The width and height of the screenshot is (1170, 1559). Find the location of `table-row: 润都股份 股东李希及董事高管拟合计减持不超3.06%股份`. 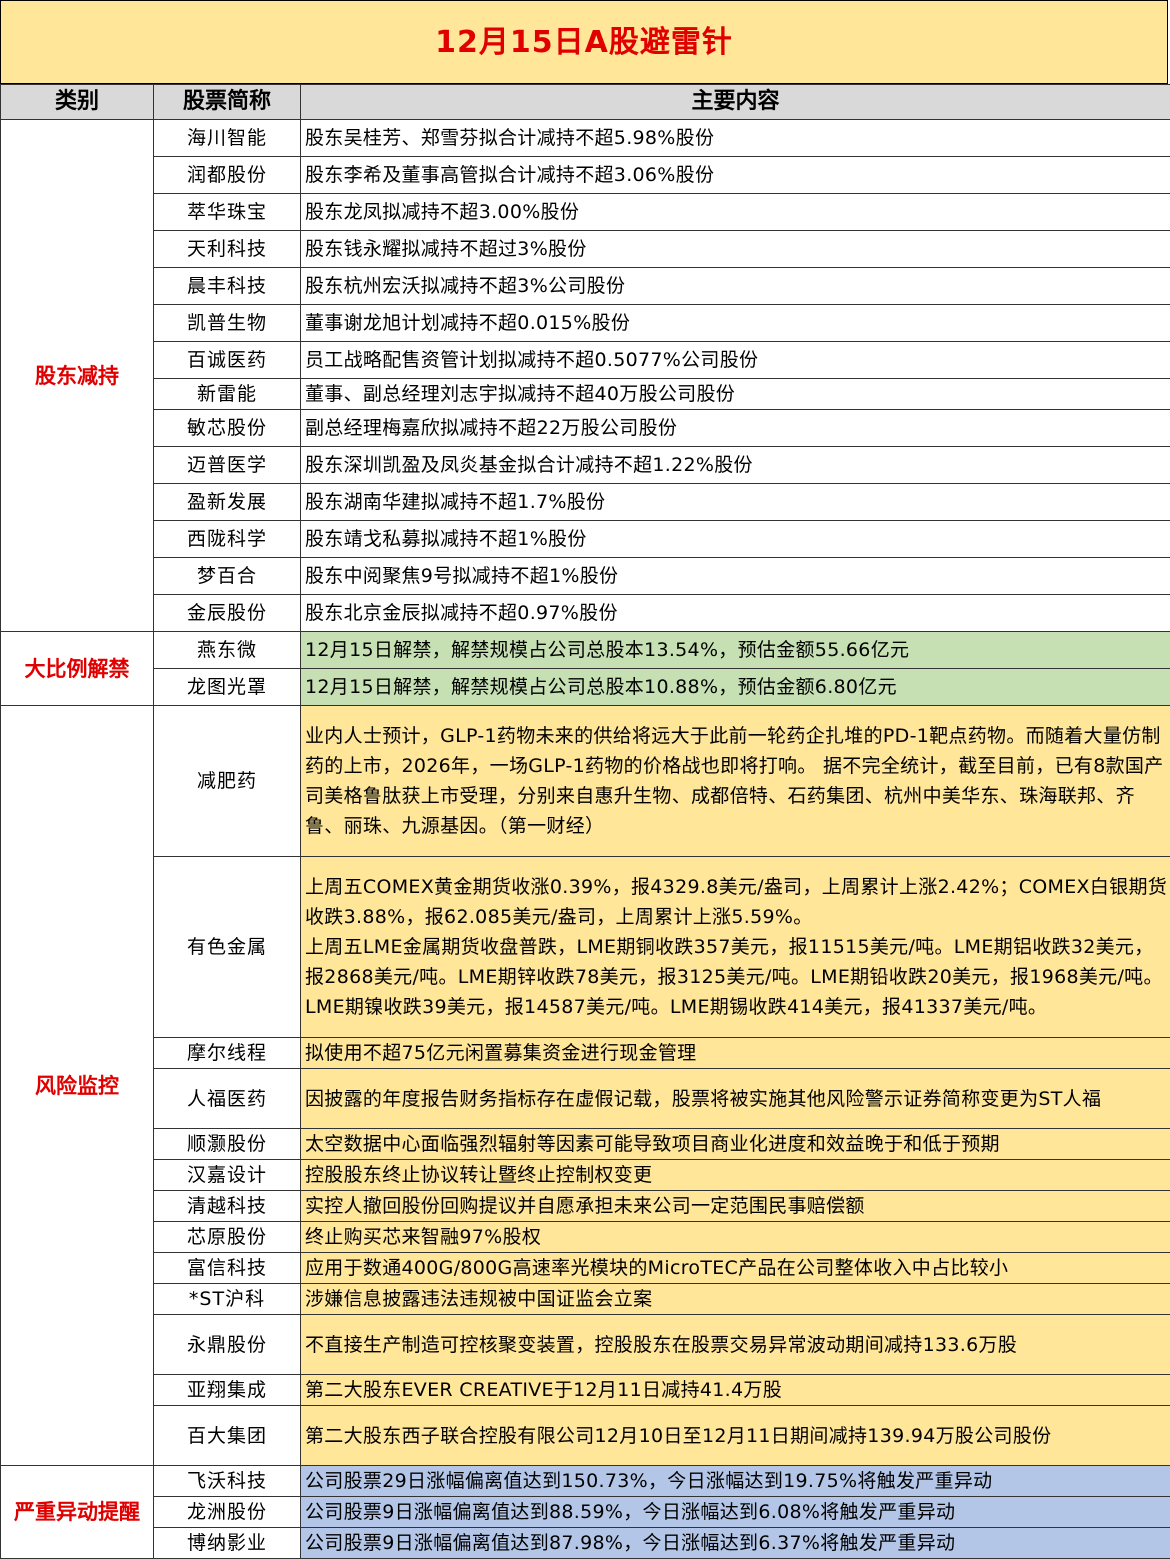

table-row: 润都股份 股东李希及董事高管拟合计减持不超3.06%股份 is located at coordinates (585, 175).